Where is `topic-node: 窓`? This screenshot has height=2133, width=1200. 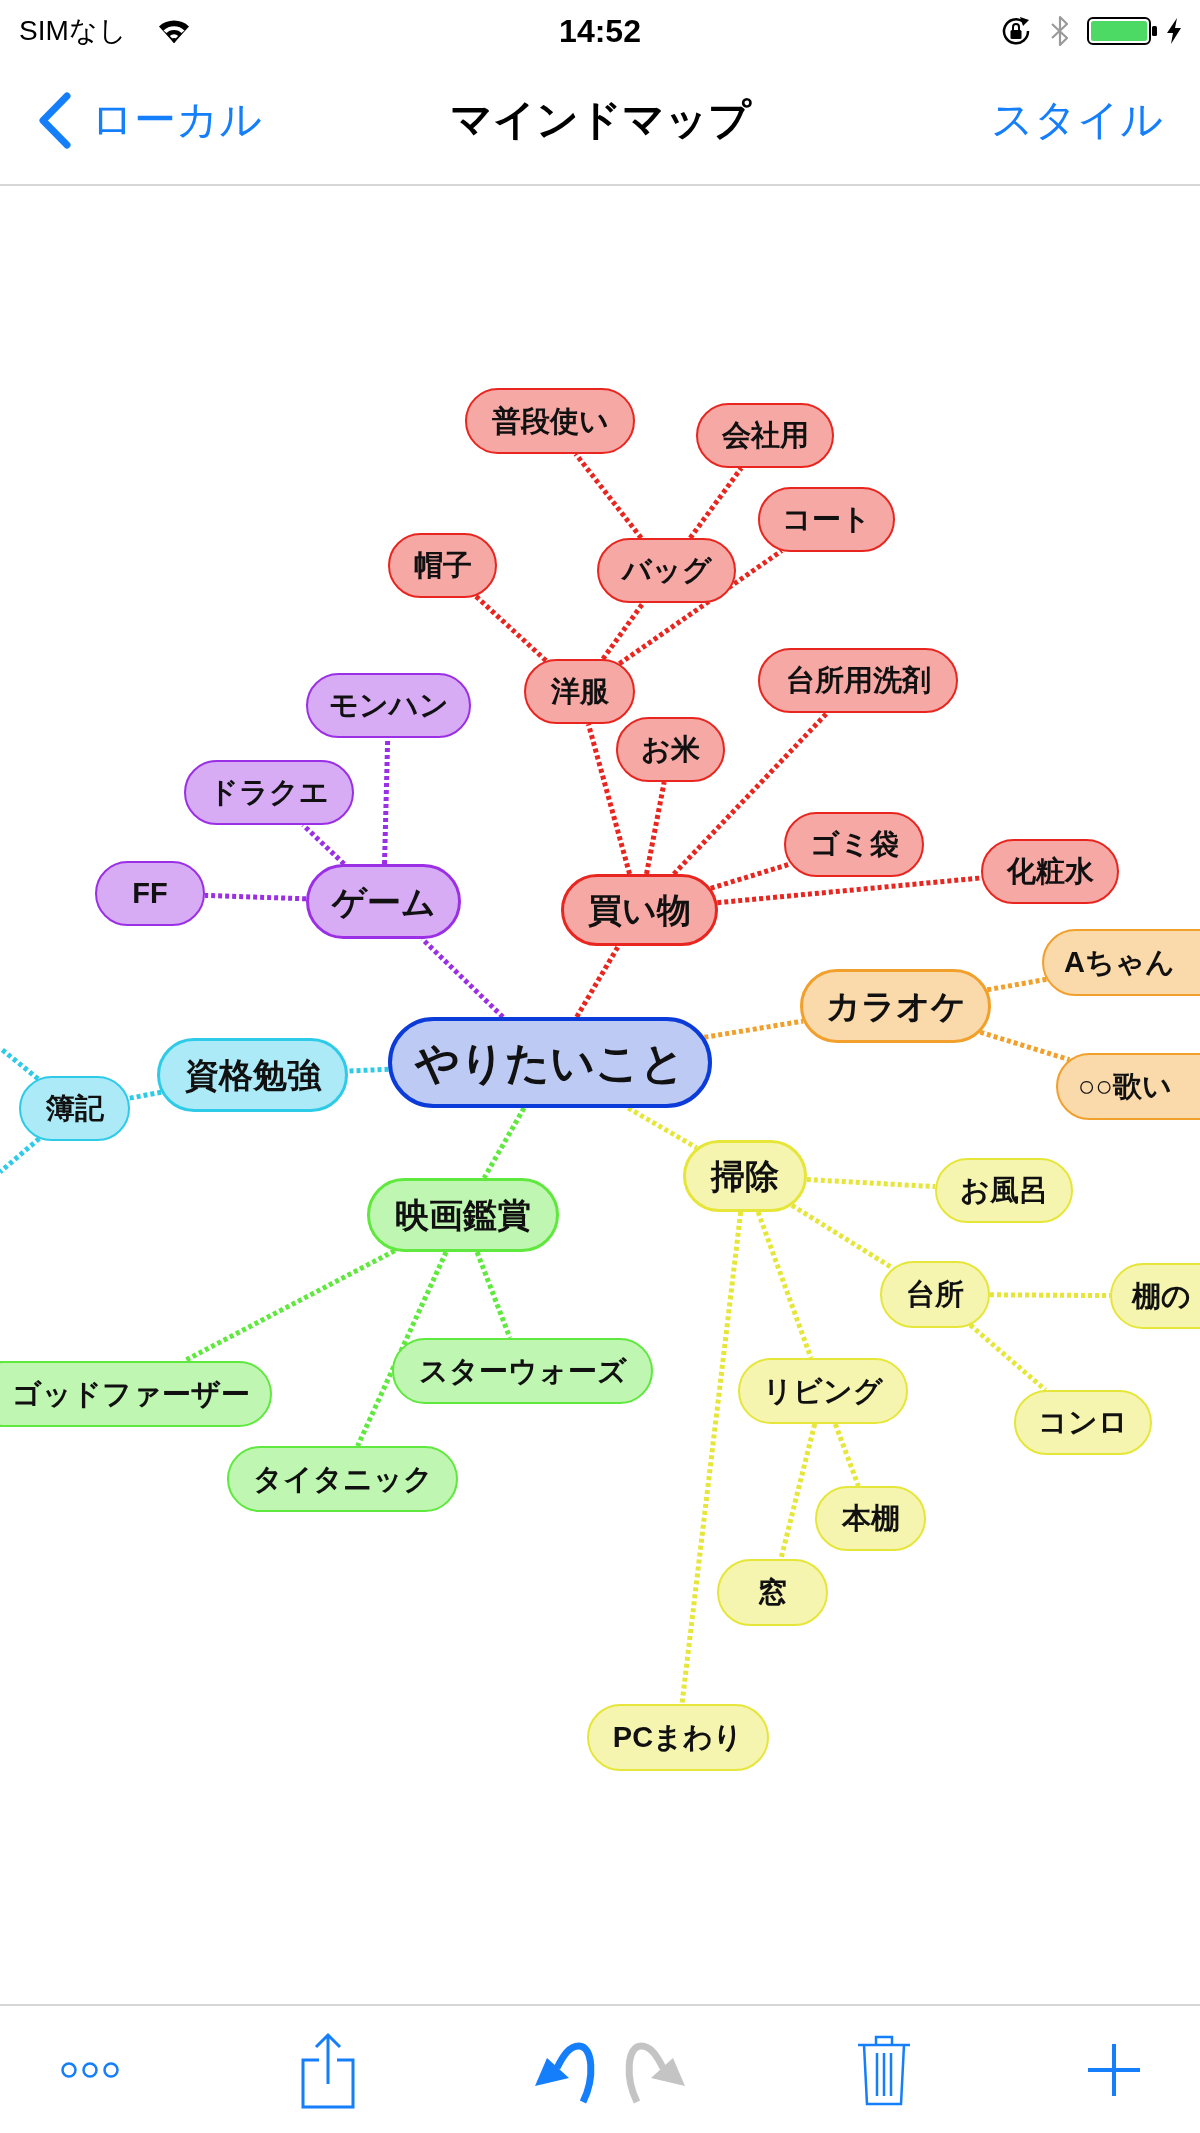
topic-node: 窓 is located at coordinates (772, 1592).